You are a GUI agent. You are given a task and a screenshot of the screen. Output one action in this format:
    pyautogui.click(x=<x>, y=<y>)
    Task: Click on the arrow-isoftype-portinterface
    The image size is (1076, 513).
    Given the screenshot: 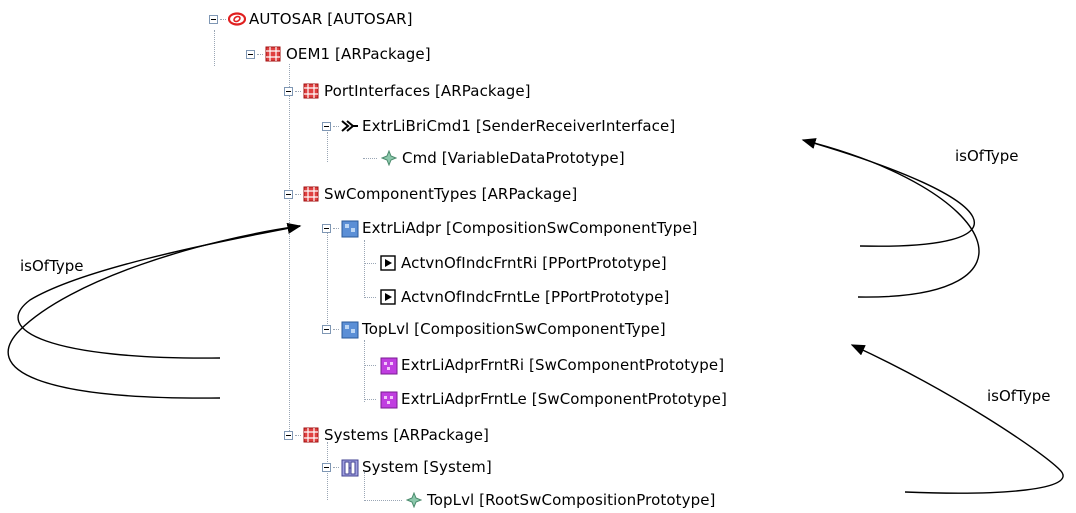 What is the action you would take?
    pyautogui.click(x=888, y=192)
    